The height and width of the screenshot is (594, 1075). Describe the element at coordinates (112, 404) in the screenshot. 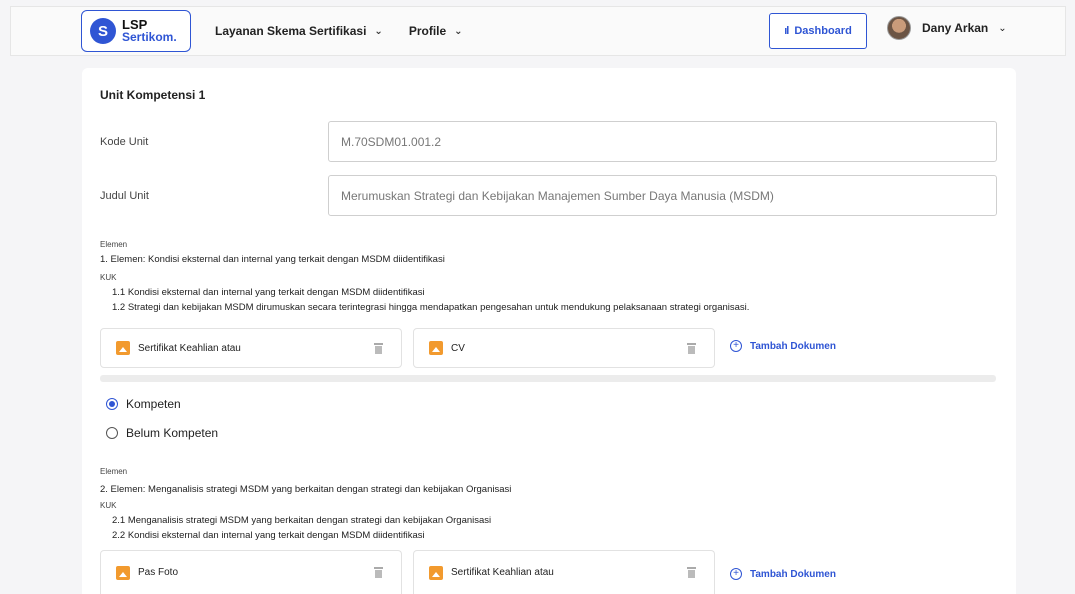

I see `radio-checked-icon` at that location.